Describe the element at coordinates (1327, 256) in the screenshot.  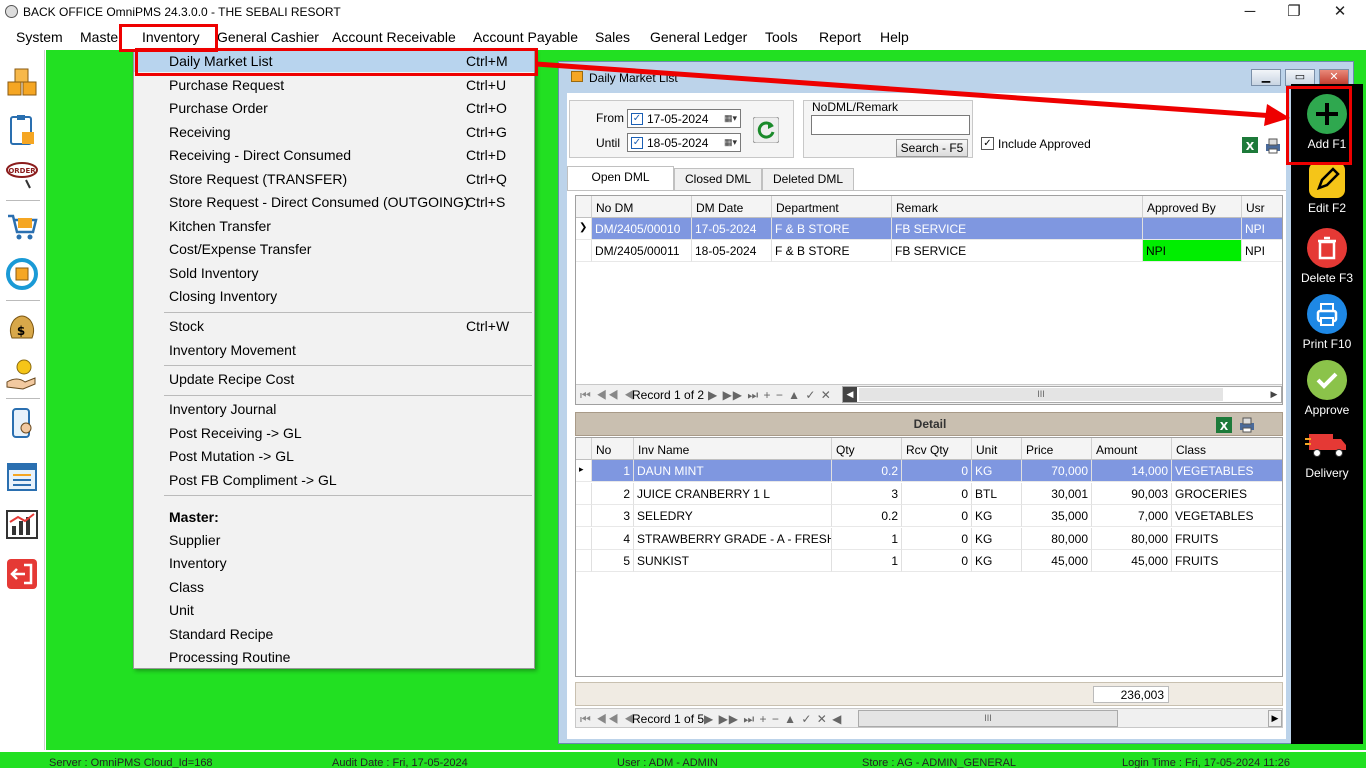
I see `delete-button: Delete F3` at that location.